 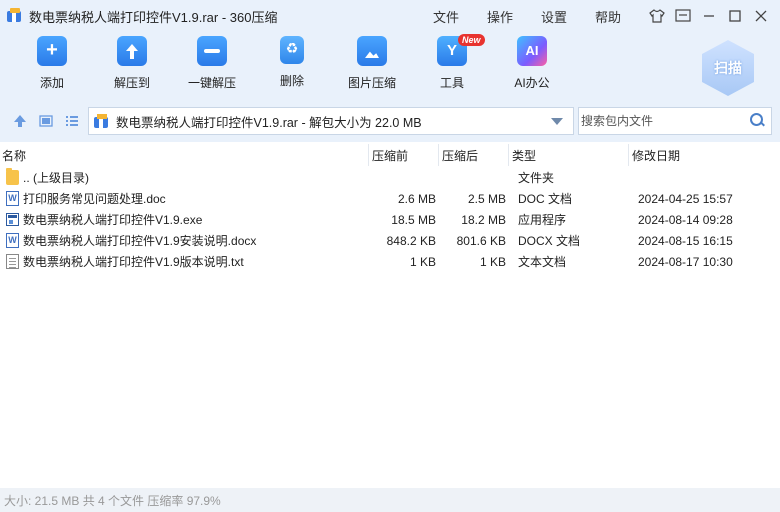 I want to click on file-compressed-size: 2.6 MB, so click(x=416, y=198).